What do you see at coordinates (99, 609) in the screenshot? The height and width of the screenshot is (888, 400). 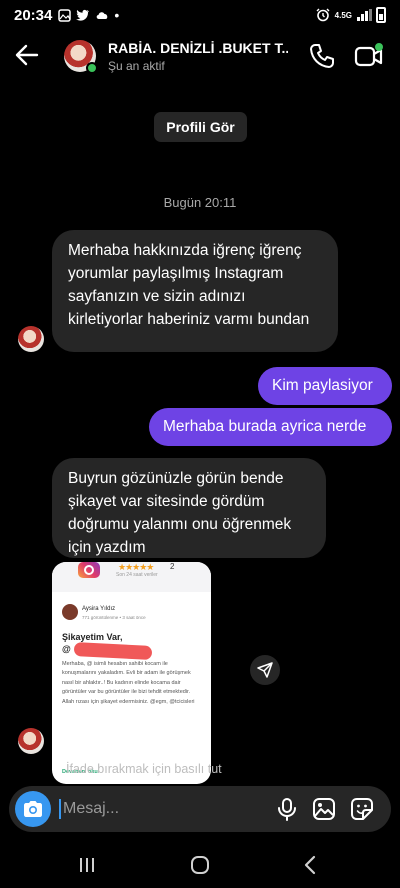 I see `author-name: Aysira Yıldız` at bounding box center [99, 609].